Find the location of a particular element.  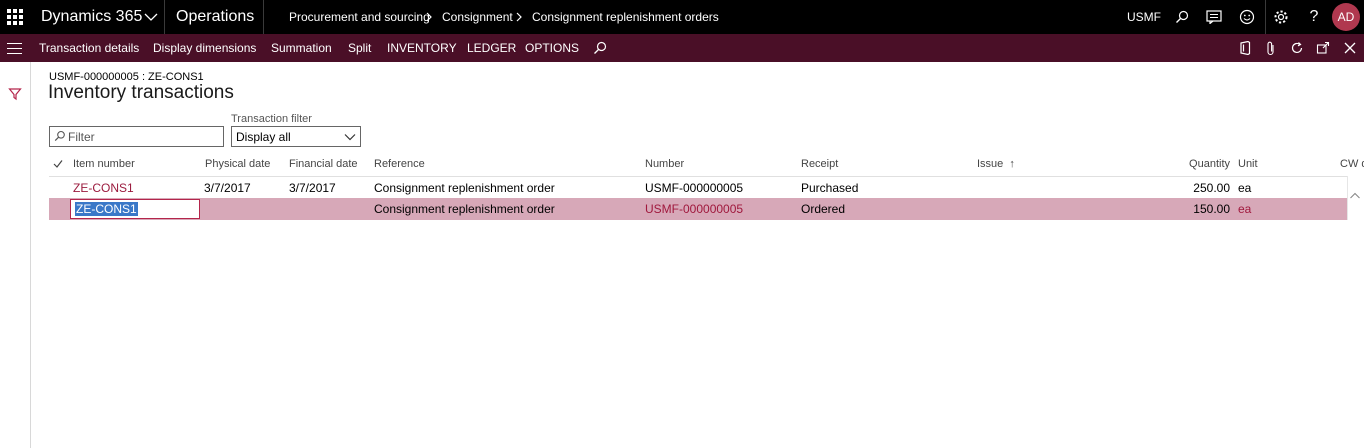

hamburger-menu-icon is located at coordinates (14, 48).